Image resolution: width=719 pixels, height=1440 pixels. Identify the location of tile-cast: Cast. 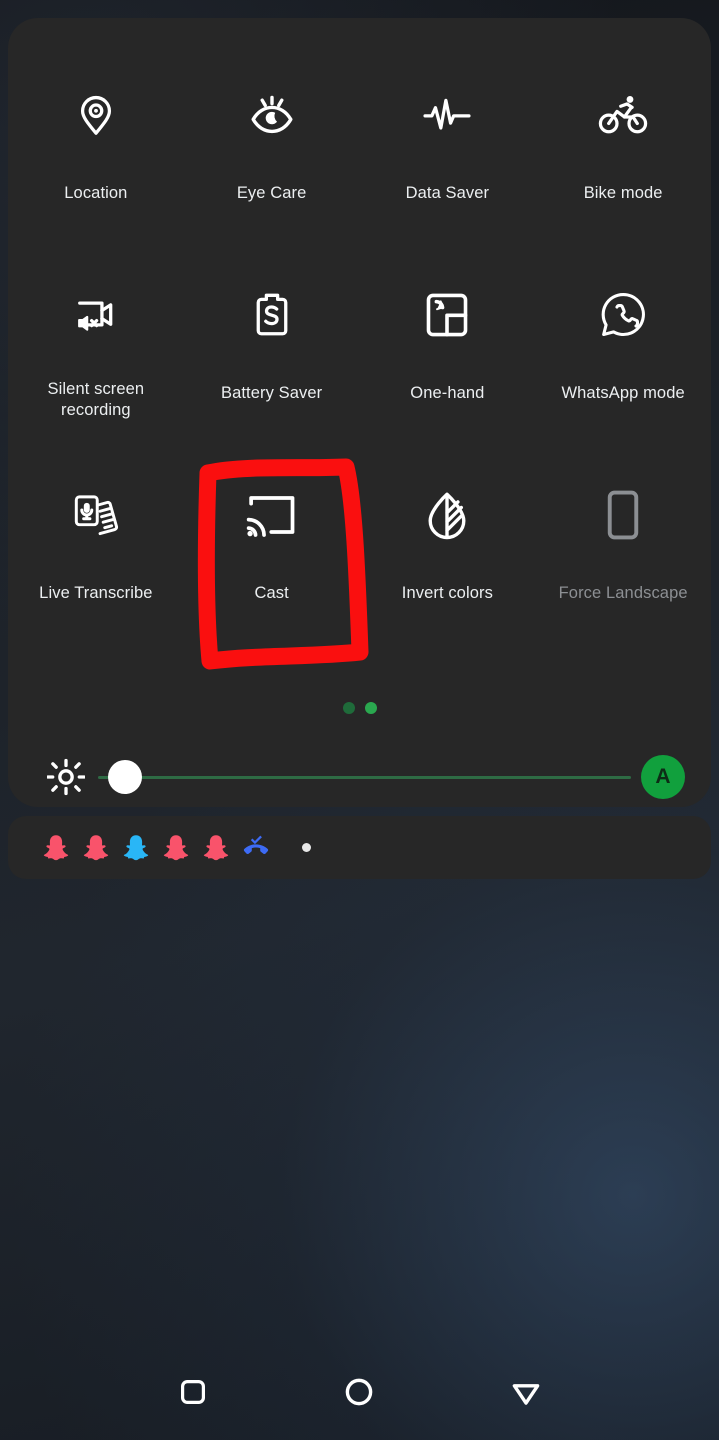
(272, 578).